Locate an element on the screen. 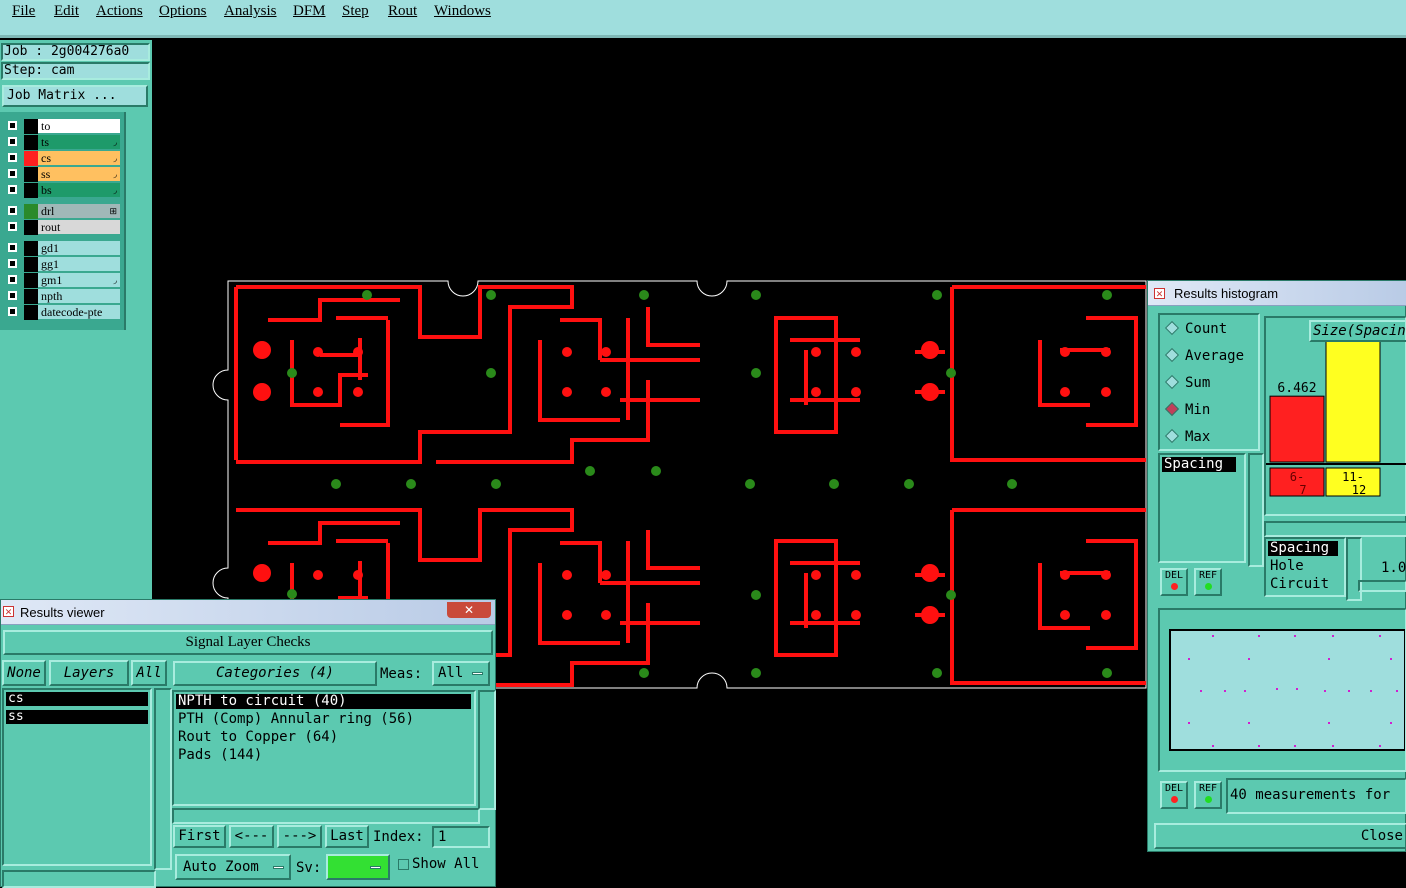 This screenshot has height=888, width=1406. layer-row-bs: bs ◞ is located at coordinates (62, 190).